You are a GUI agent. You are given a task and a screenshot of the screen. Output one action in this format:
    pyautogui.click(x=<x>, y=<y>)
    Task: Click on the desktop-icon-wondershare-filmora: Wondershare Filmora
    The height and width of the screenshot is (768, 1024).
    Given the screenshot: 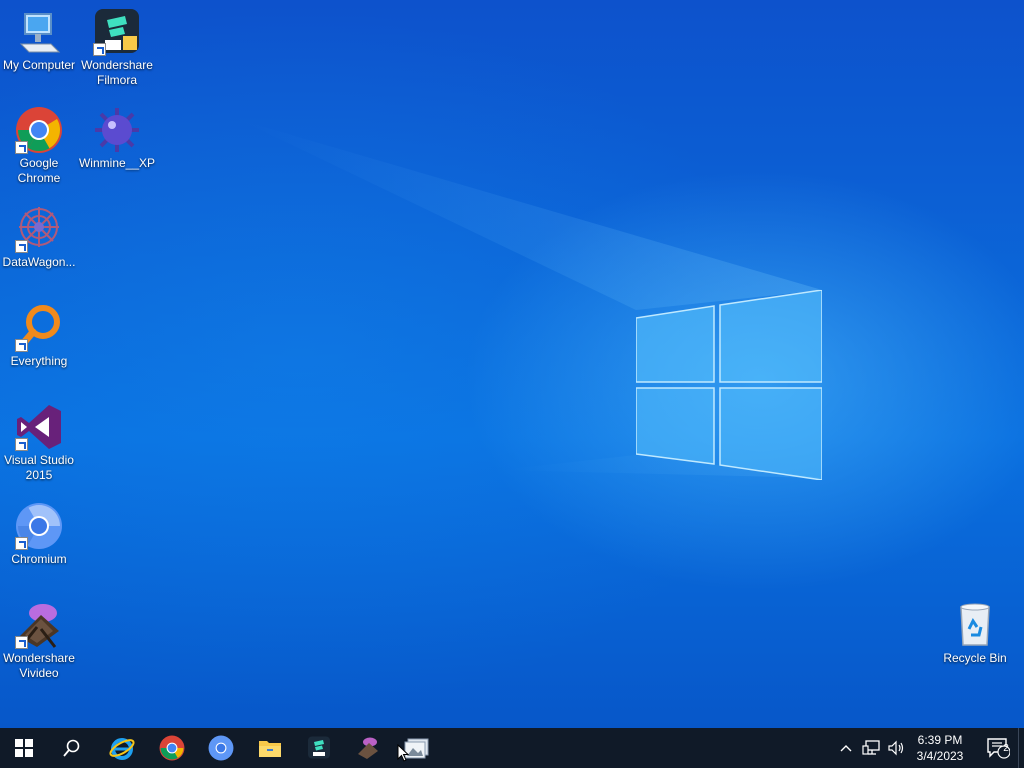 What is the action you would take?
    pyautogui.click(x=117, y=48)
    